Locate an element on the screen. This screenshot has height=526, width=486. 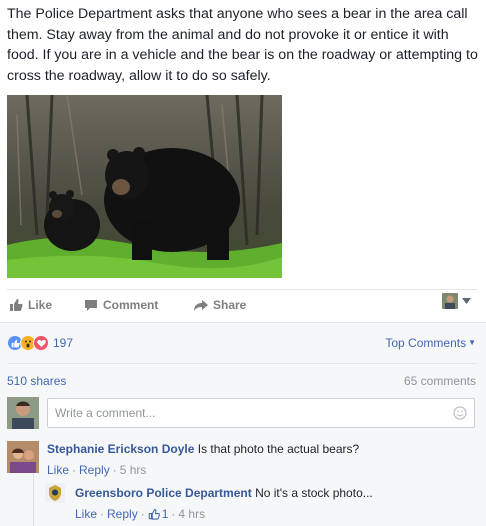
police-badge-avatar is located at coordinates (55, 493).